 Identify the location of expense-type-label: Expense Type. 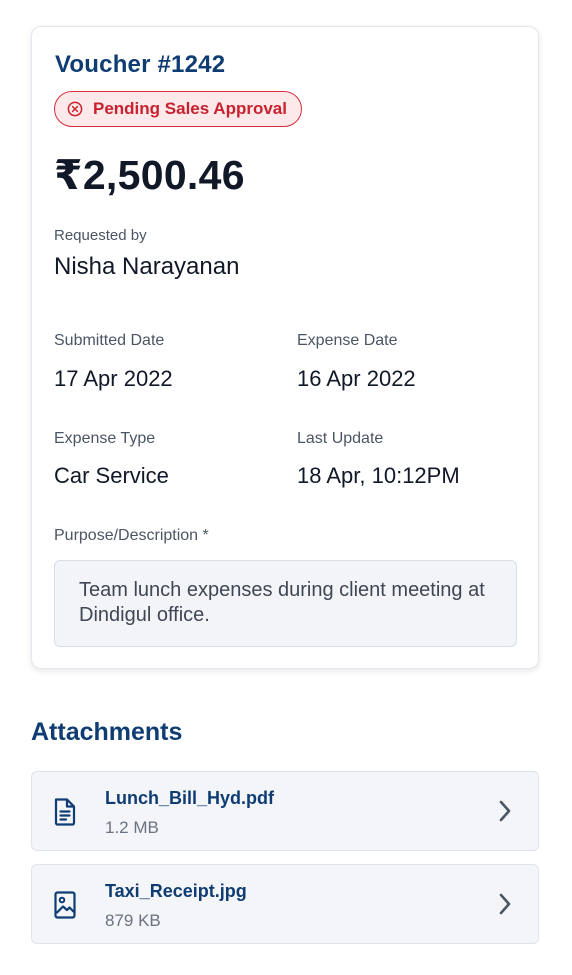
(105, 438).